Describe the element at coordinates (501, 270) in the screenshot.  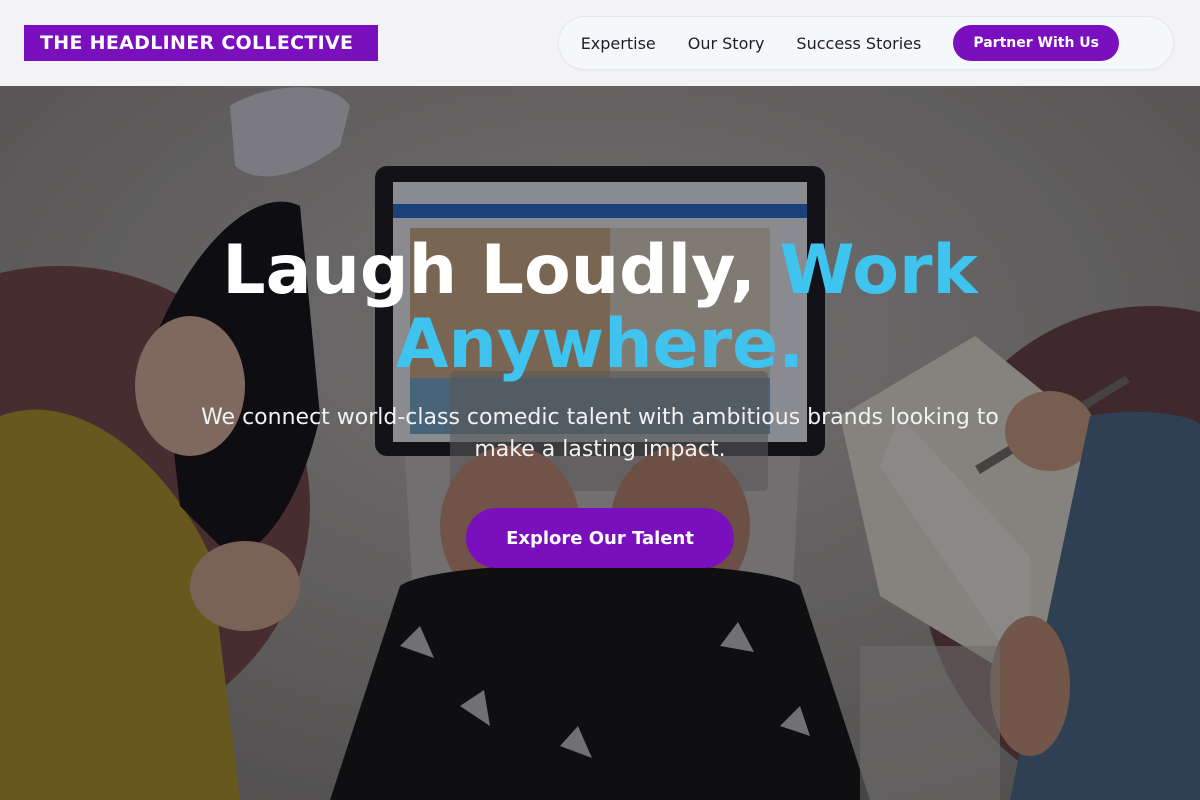
I see `headline-white-text: Laugh Loudly,` at that location.